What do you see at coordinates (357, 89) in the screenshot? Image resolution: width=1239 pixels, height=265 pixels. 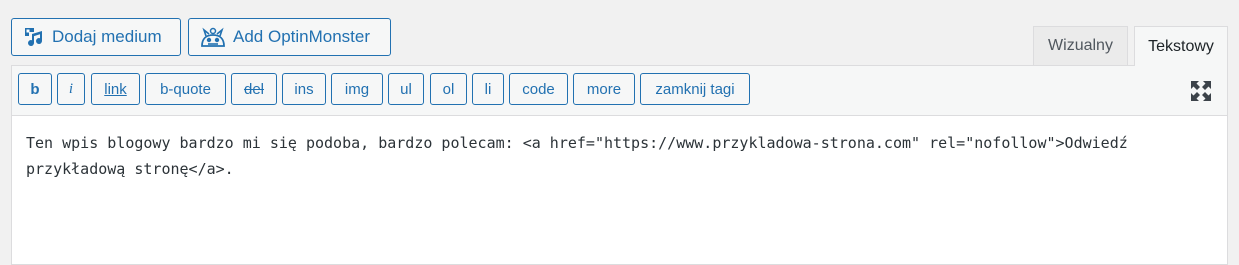 I see `quicktag-img-button: img` at bounding box center [357, 89].